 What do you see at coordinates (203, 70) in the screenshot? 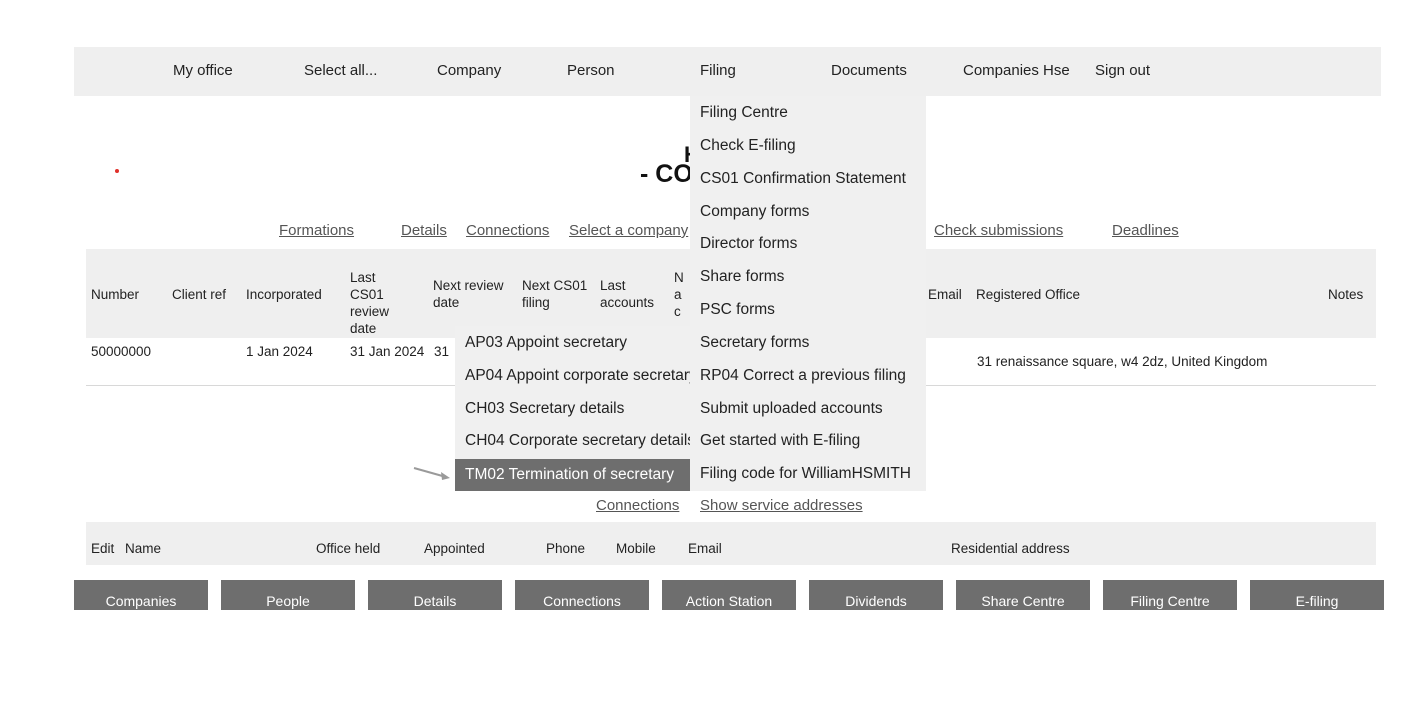
I see `nav-my-office: My office` at bounding box center [203, 70].